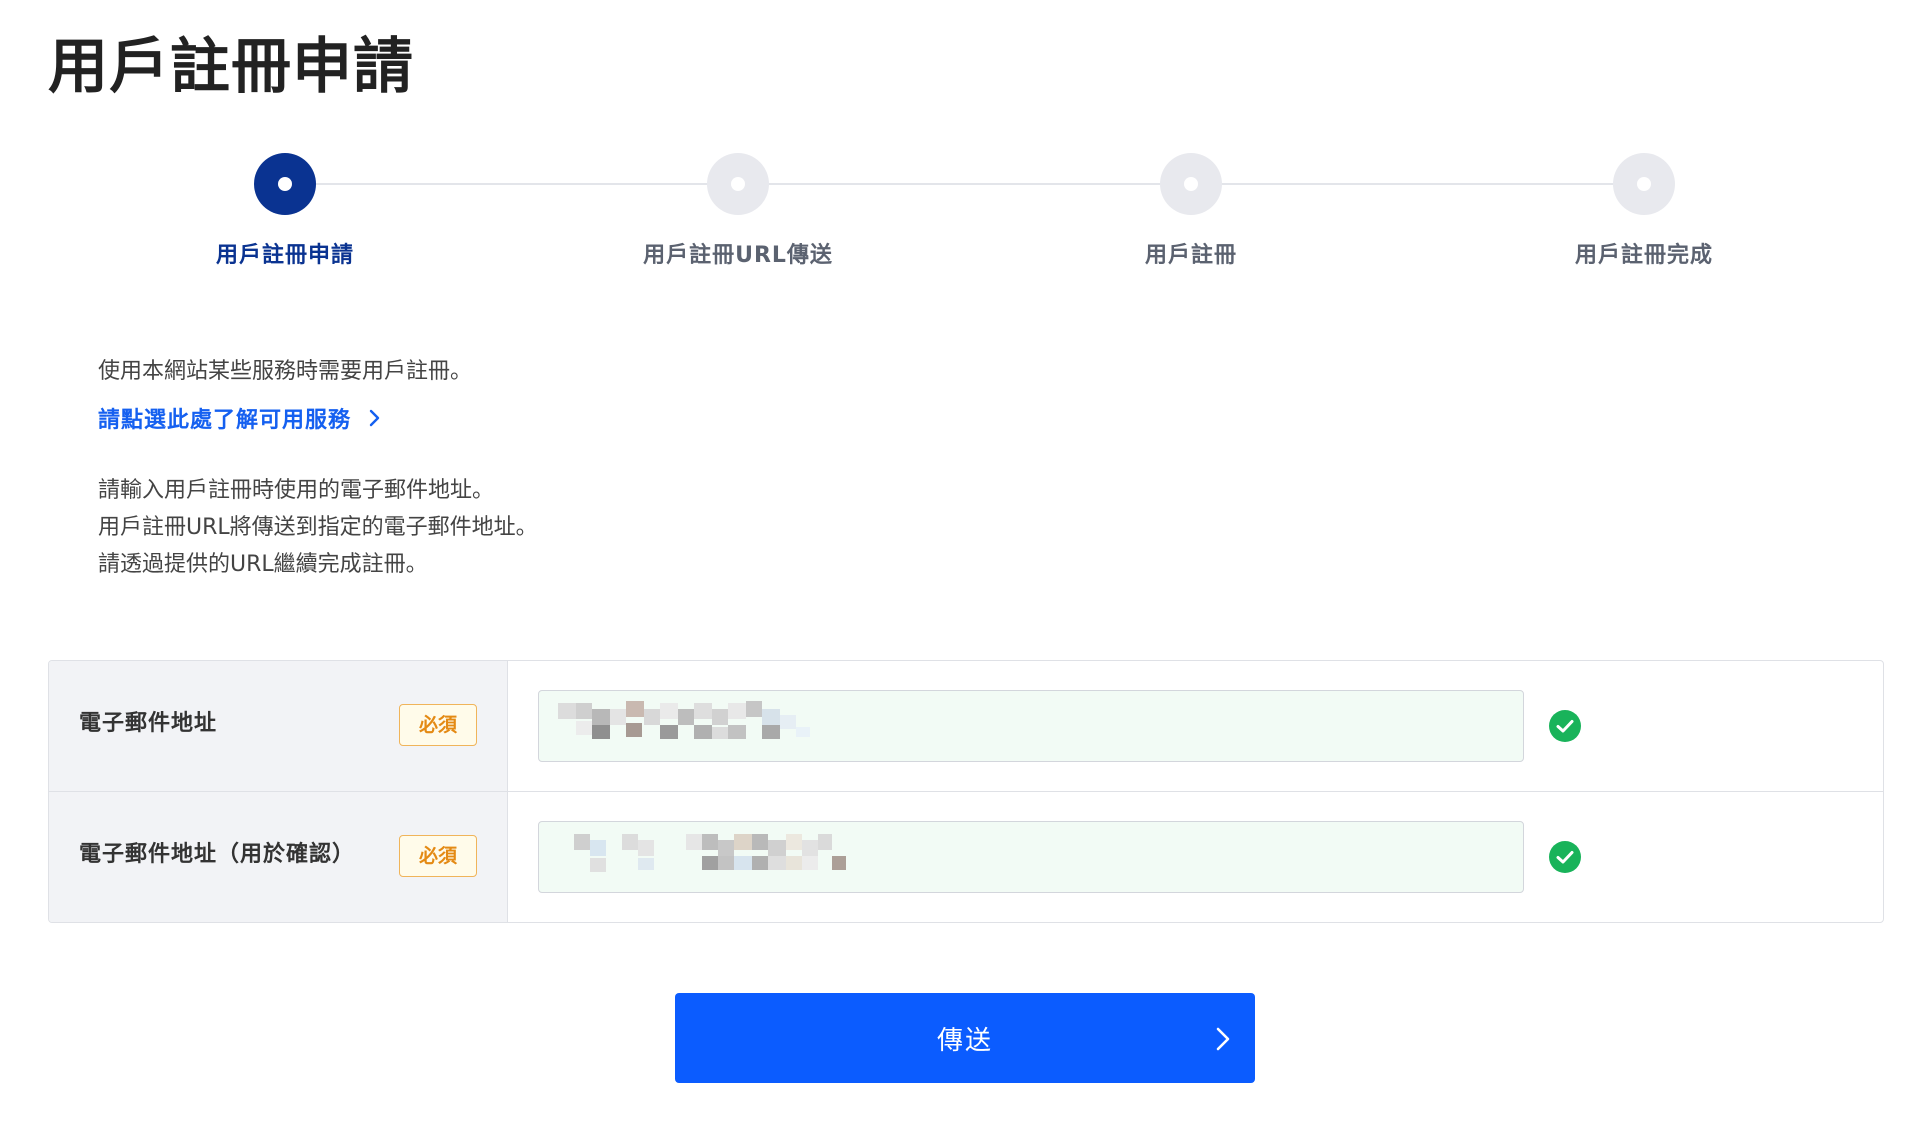 The width and height of the screenshot is (1920, 1122). Describe the element at coordinates (217, 854) in the screenshot. I see `email-confirm-field-label: 電子郵件地址（用於確認）` at that location.